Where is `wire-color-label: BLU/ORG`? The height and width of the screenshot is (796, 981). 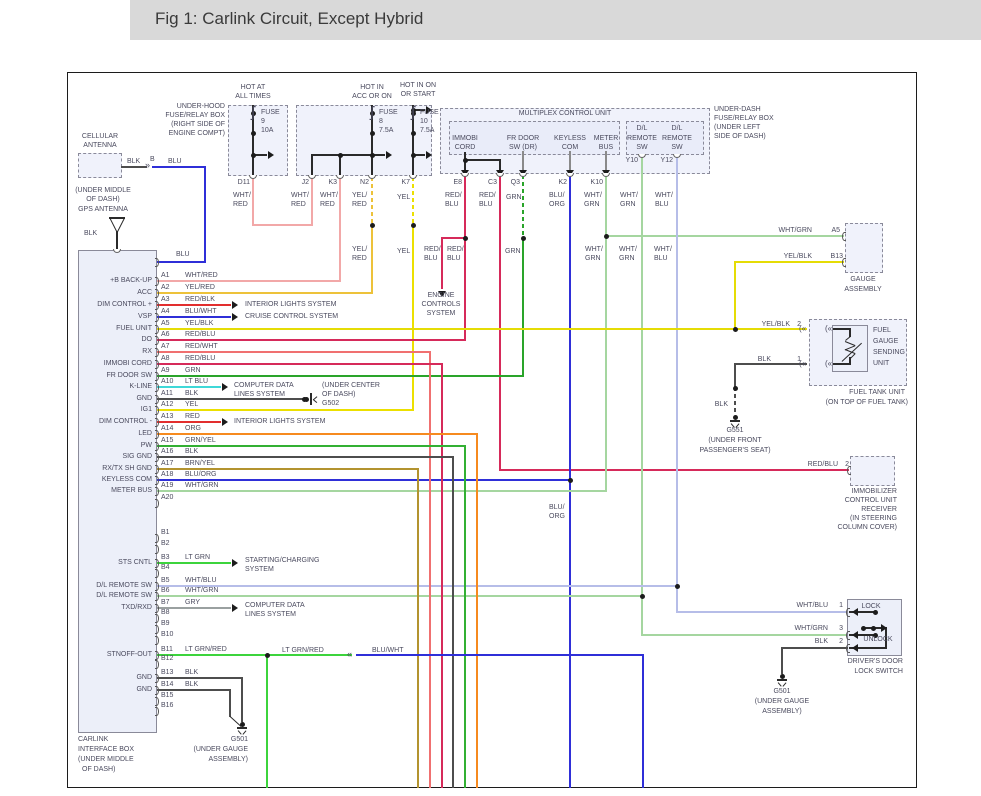
wire-color-label: BLU/ORG is located at coordinates (201, 474).